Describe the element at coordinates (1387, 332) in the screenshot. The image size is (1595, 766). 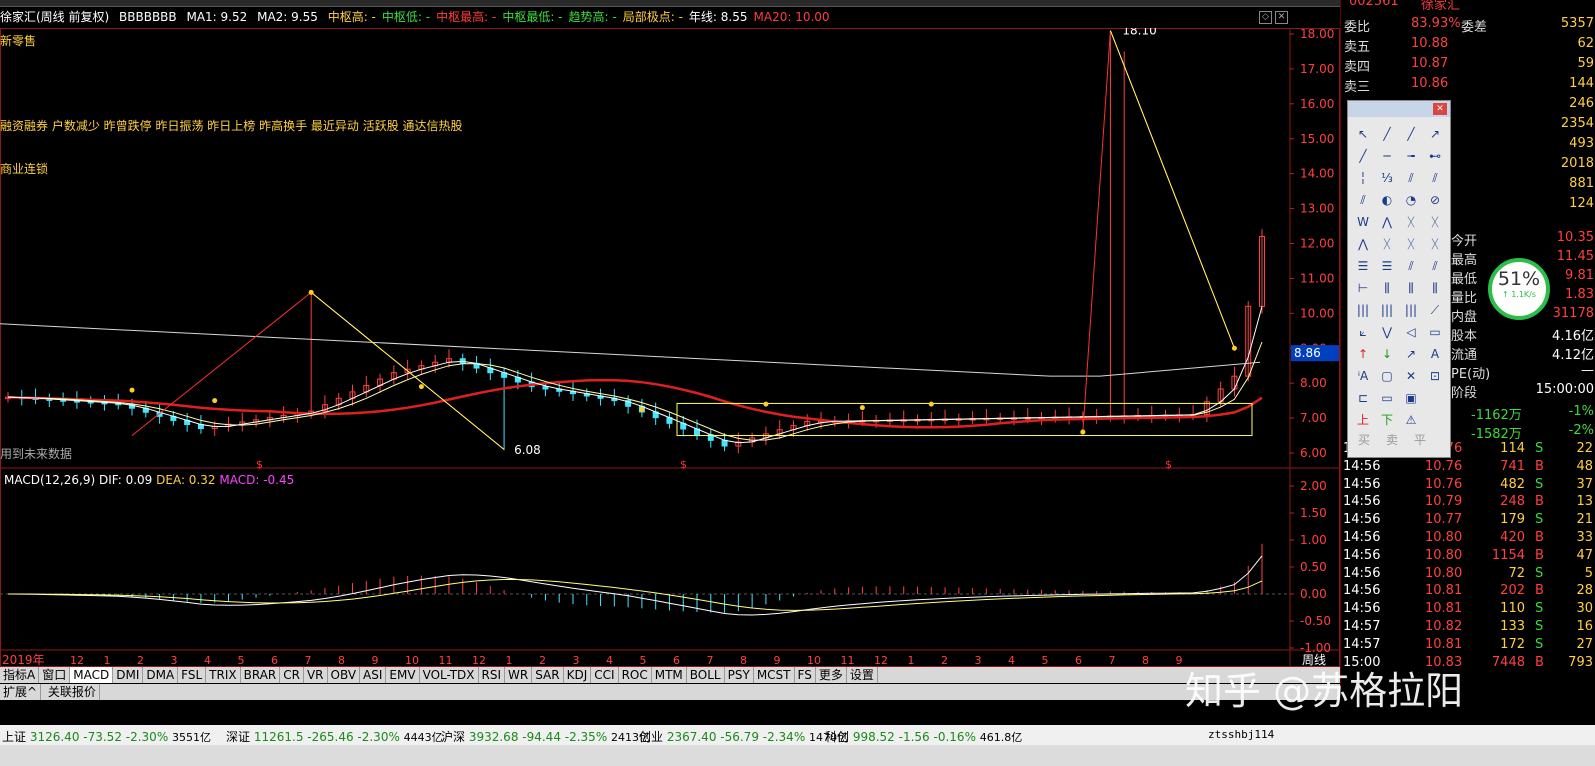
I see `draw-tool-icon: ⋁` at that location.